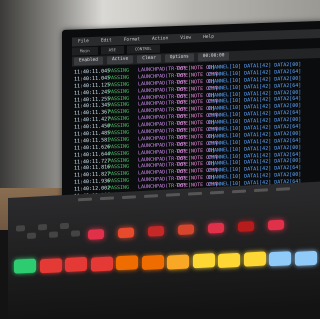 This screenshot has width=320, height=319. Describe the element at coordinates (208, 37) in the screenshot. I see `menu-help: Help` at that location.